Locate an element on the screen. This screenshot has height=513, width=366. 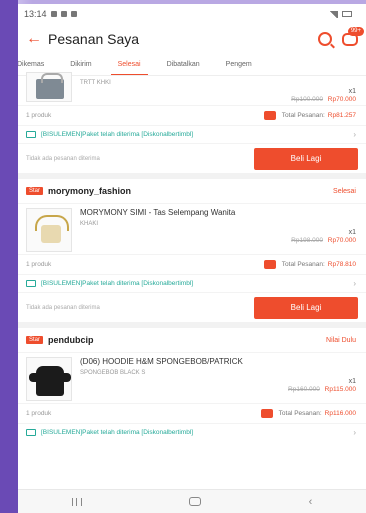
shop-name: morymony_fashion is located at coordinates (190, 191).